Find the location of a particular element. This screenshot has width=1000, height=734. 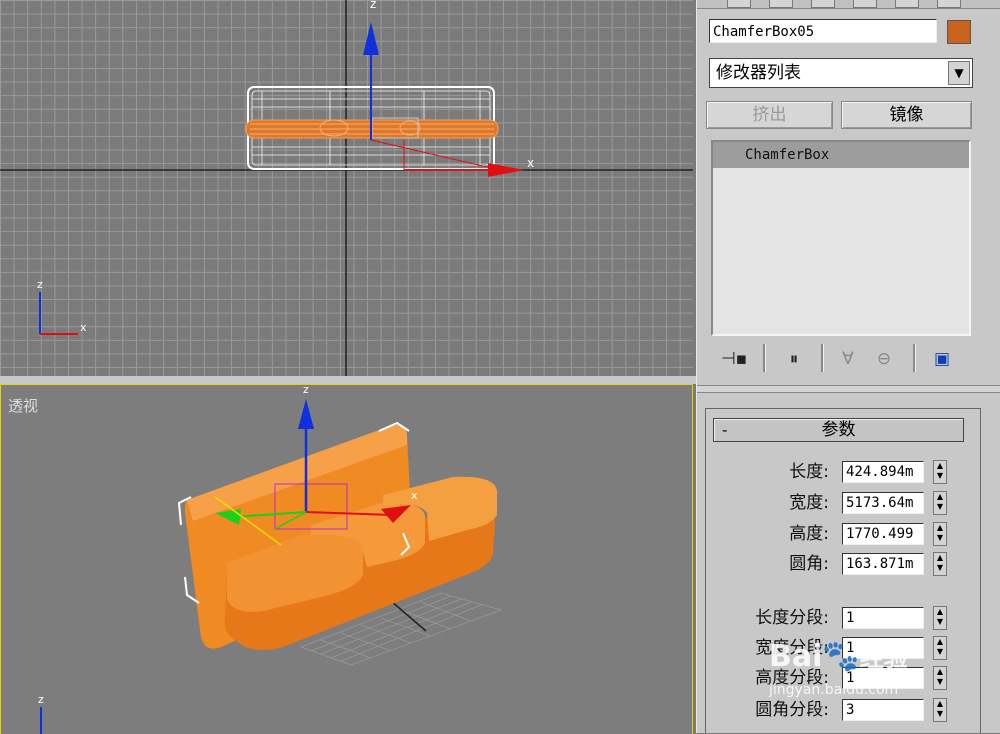

show-end-result-icon: ⏸ is located at coordinates (794, 359).